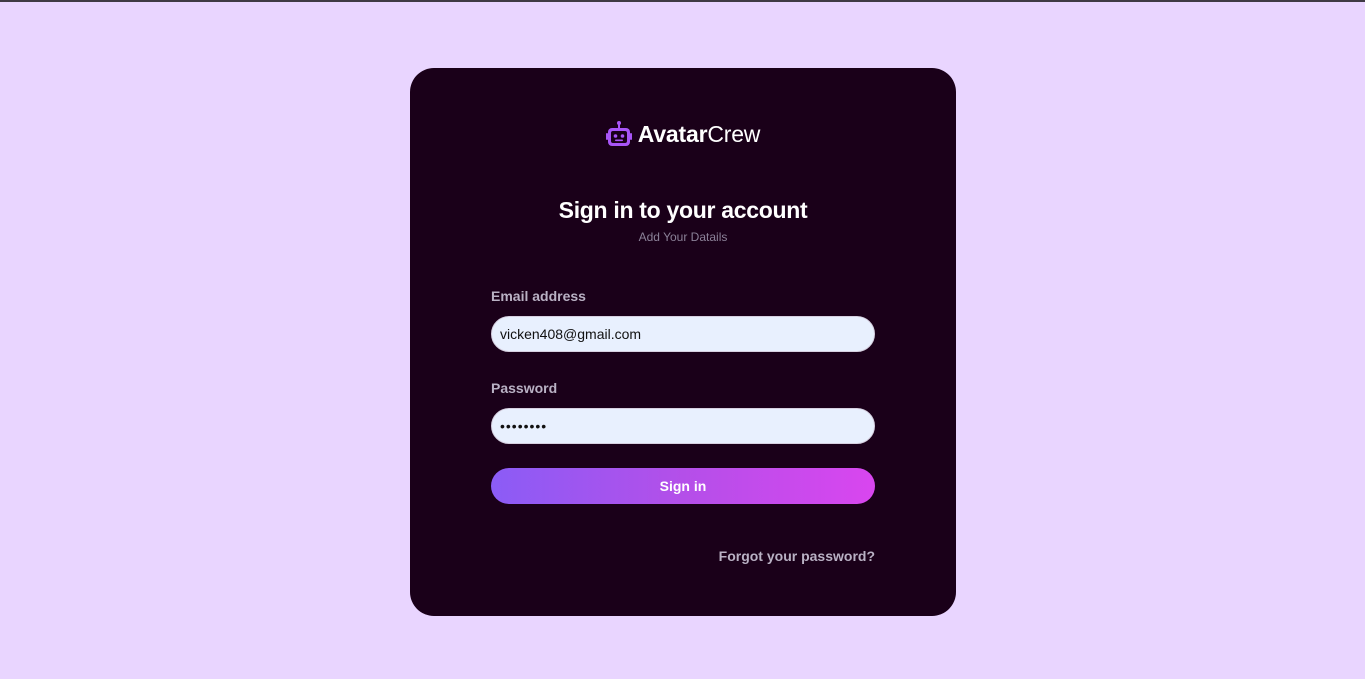  I want to click on page-title: Sign in to your account, so click(683, 210).